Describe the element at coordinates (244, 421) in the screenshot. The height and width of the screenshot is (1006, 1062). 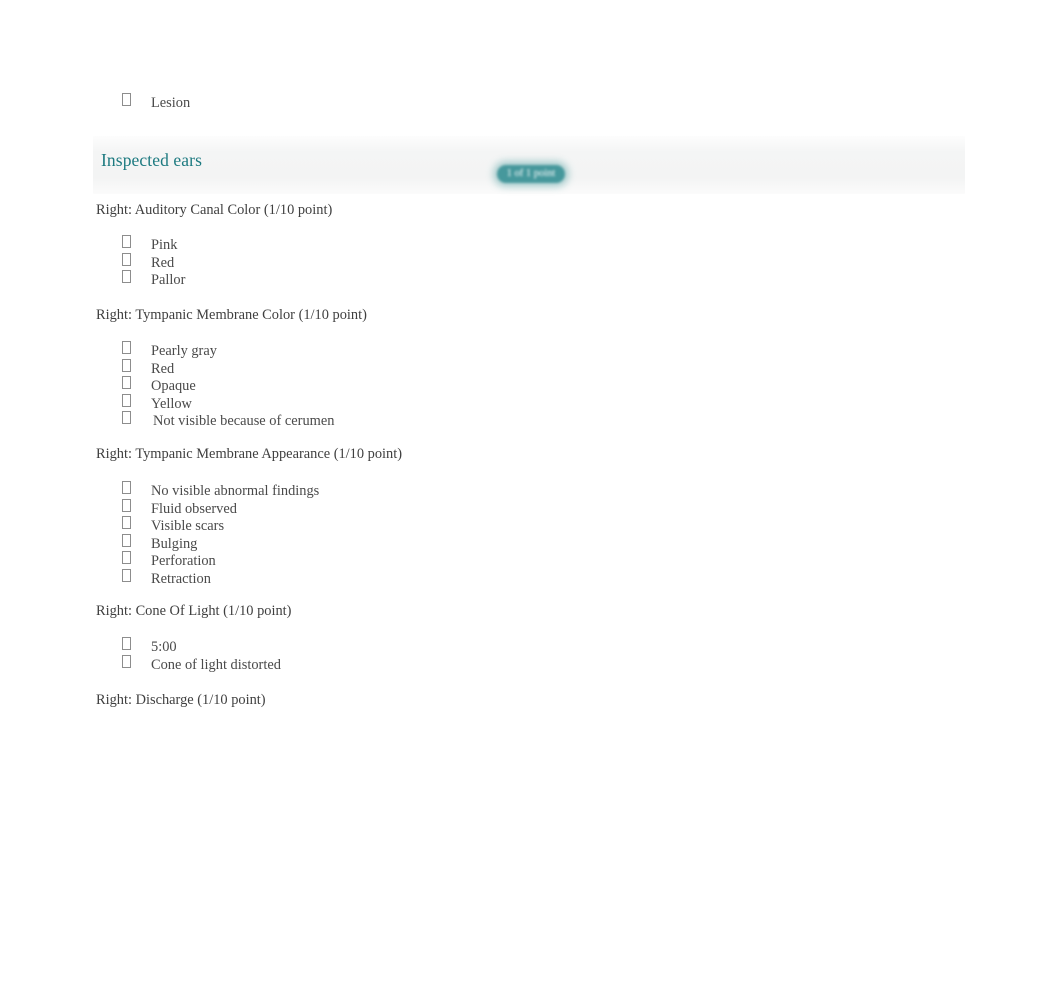
I see `option-label: Not visible because of cerumen` at that location.